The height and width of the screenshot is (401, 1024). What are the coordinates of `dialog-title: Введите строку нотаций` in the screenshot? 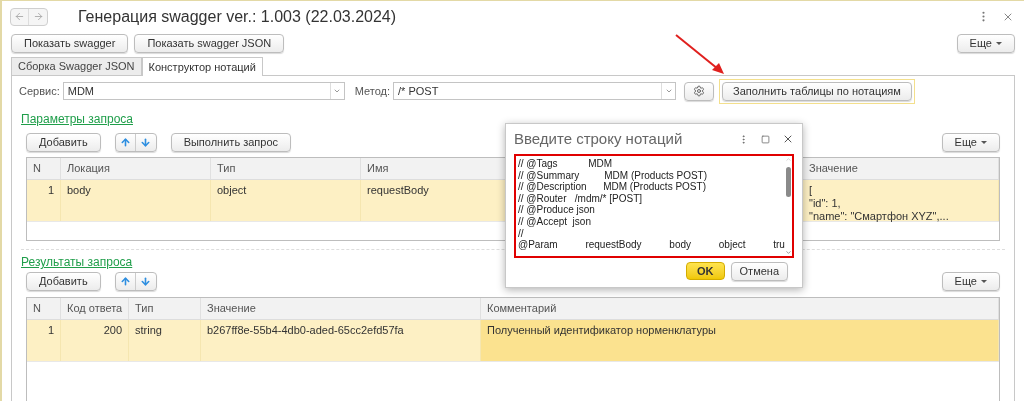 It's located at (599, 138).